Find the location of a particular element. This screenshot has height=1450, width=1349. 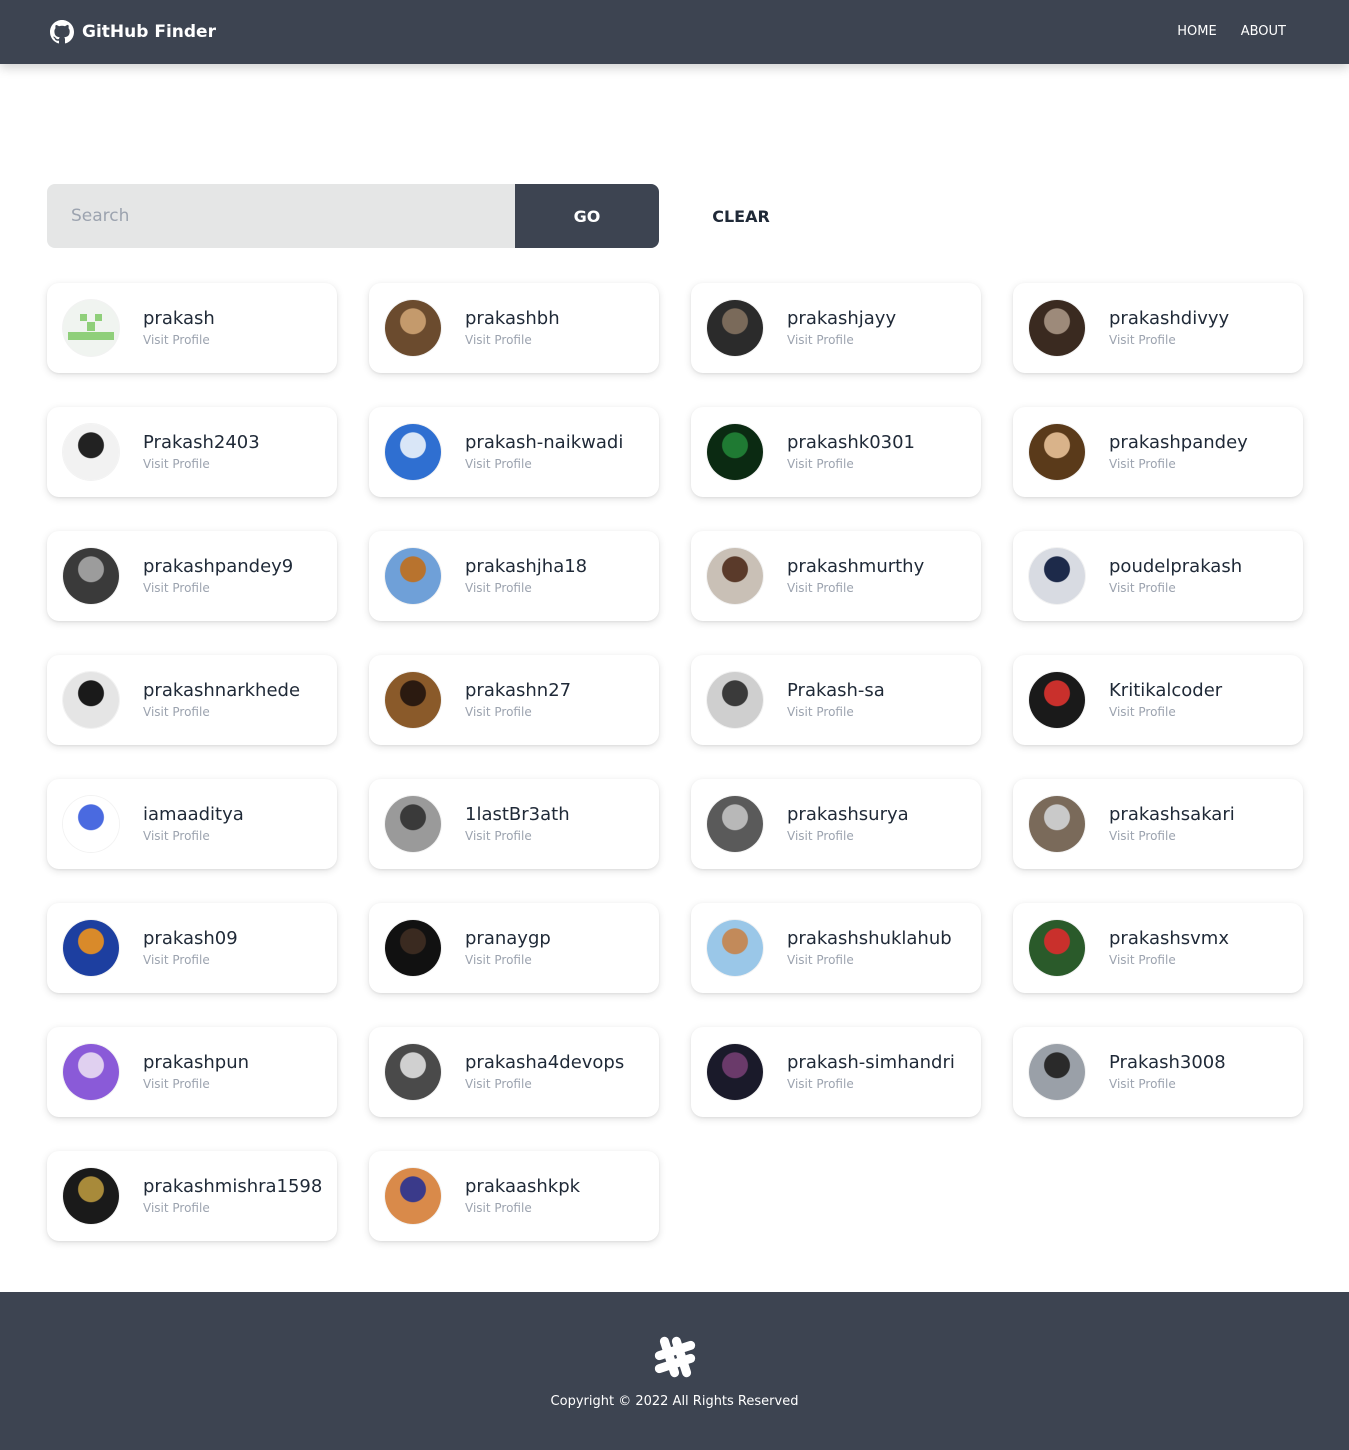

user-login: Kritikalcoder is located at coordinates (1166, 690).